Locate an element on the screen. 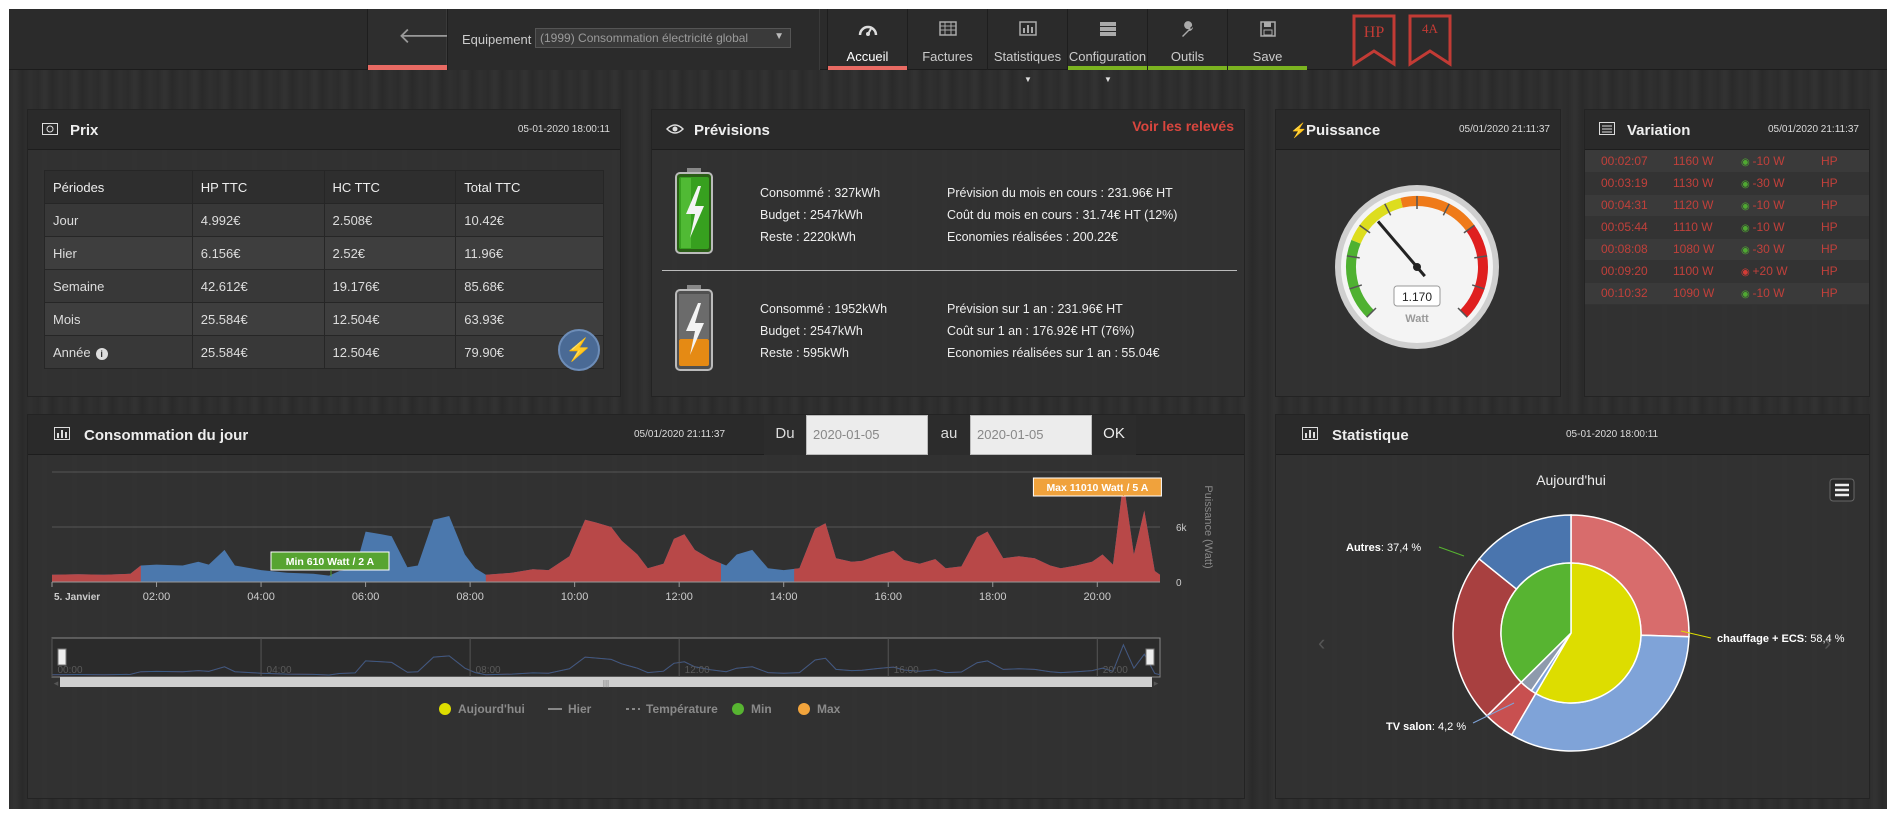 The width and height of the screenshot is (1897, 819). conso-date: 05/01/2020 21:11:37 is located at coordinates (680, 434).